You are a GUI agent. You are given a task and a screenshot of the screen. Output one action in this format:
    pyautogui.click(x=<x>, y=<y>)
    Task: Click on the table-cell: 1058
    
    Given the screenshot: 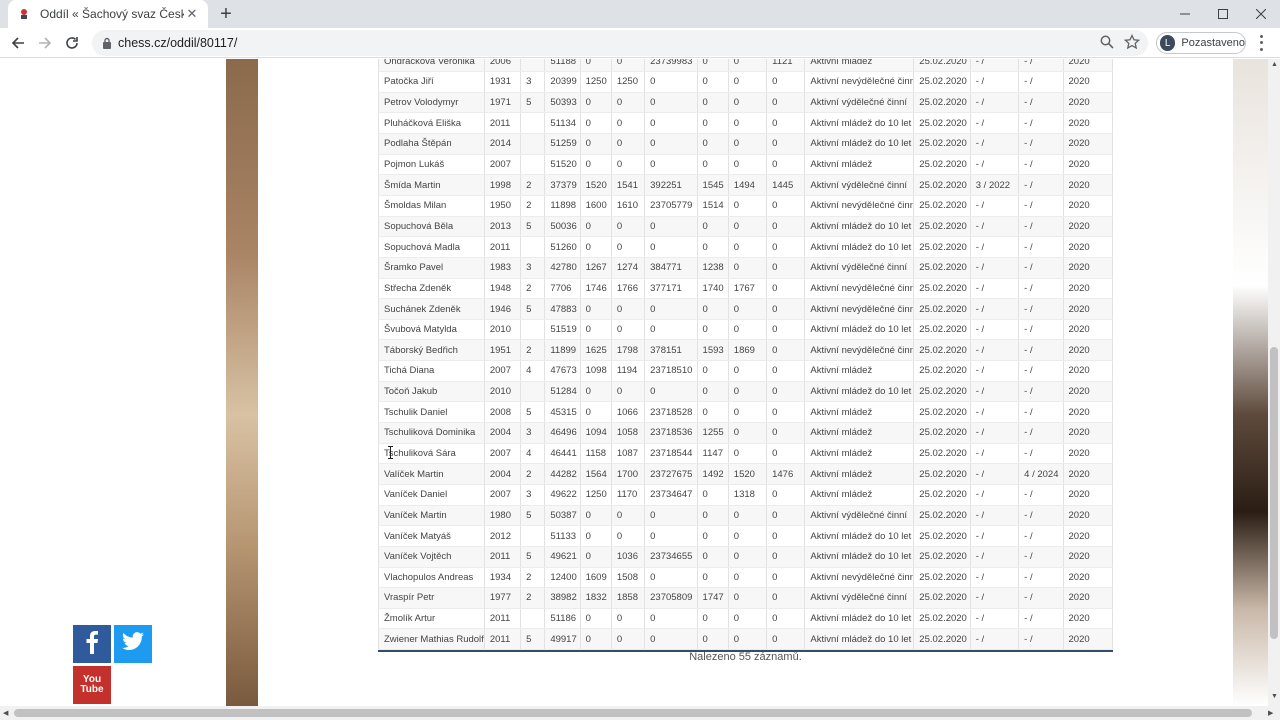 What is the action you would take?
    pyautogui.click(x=628, y=433)
    